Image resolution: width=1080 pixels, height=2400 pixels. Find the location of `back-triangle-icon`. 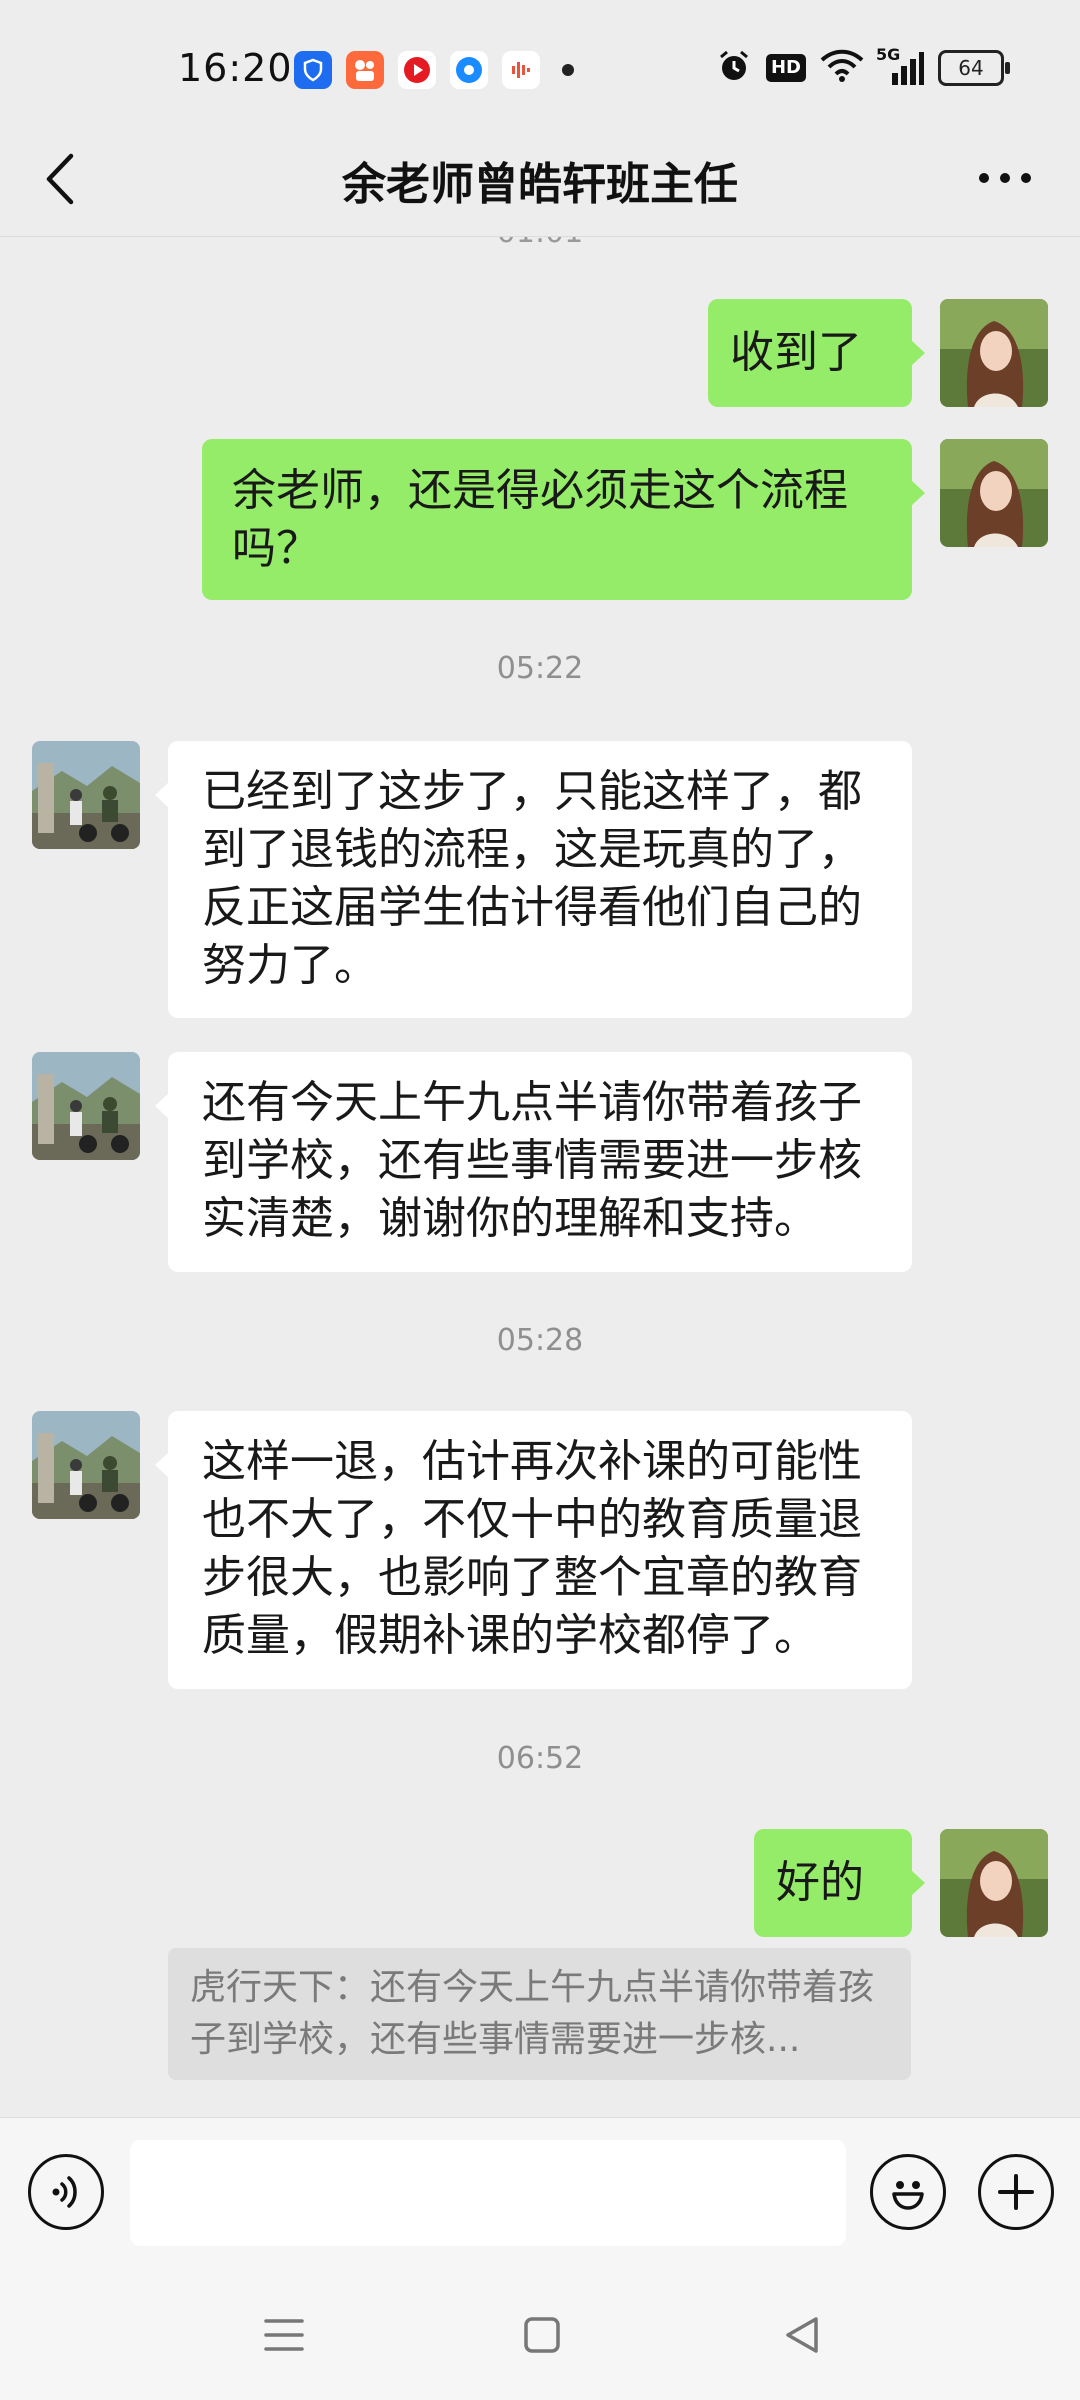

back-triangle-icon is located at coordinates (802, 2335).